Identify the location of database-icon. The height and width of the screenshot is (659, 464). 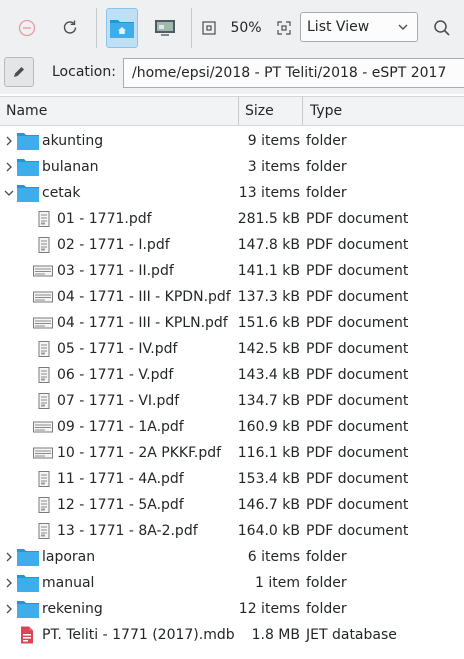
(27, 635).